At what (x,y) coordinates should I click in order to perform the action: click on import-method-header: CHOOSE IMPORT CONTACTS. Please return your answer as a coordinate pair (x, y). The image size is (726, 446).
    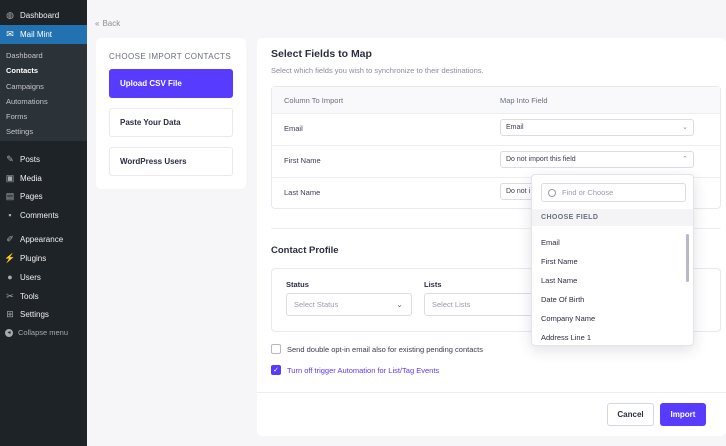
    Looking at the image, I should click on (170, 56).